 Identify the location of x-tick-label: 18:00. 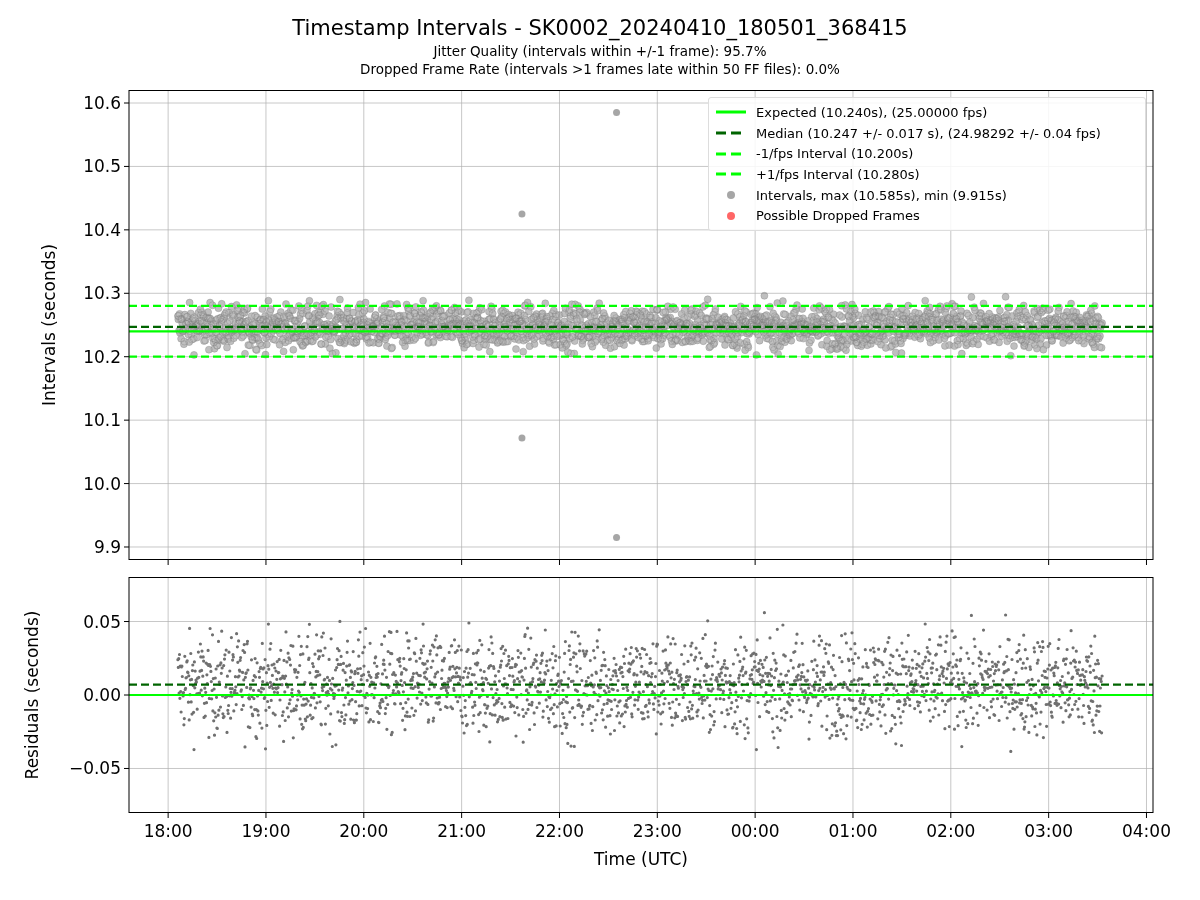
(168, 831).